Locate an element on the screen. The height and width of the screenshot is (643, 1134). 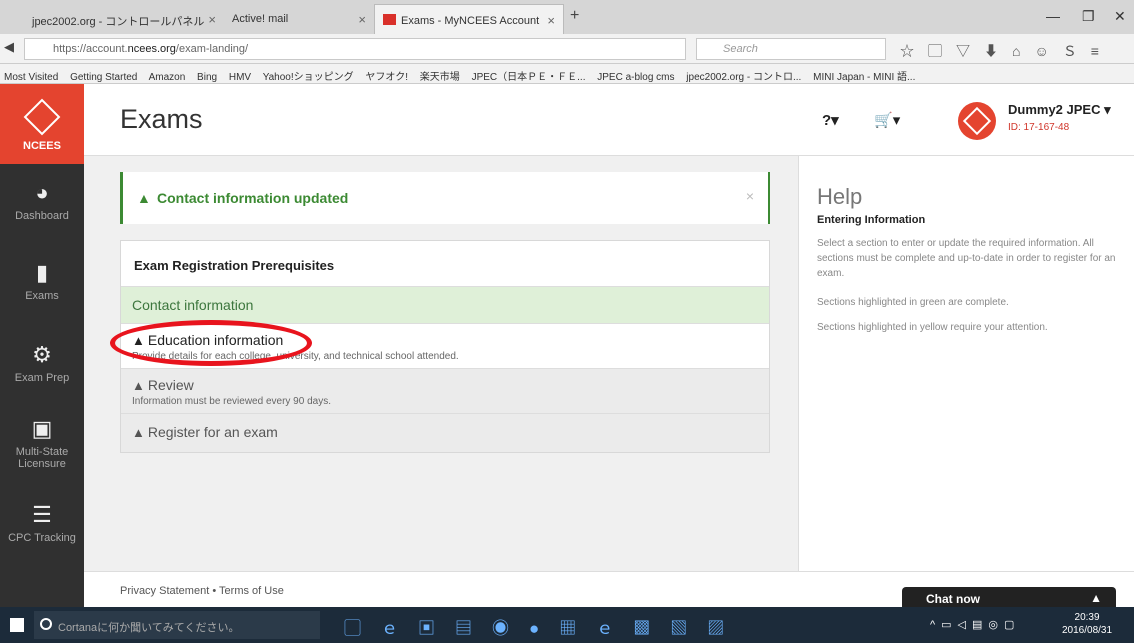
sidebar-item-exams: ▮ Exams is located at coordinates (42, 281).